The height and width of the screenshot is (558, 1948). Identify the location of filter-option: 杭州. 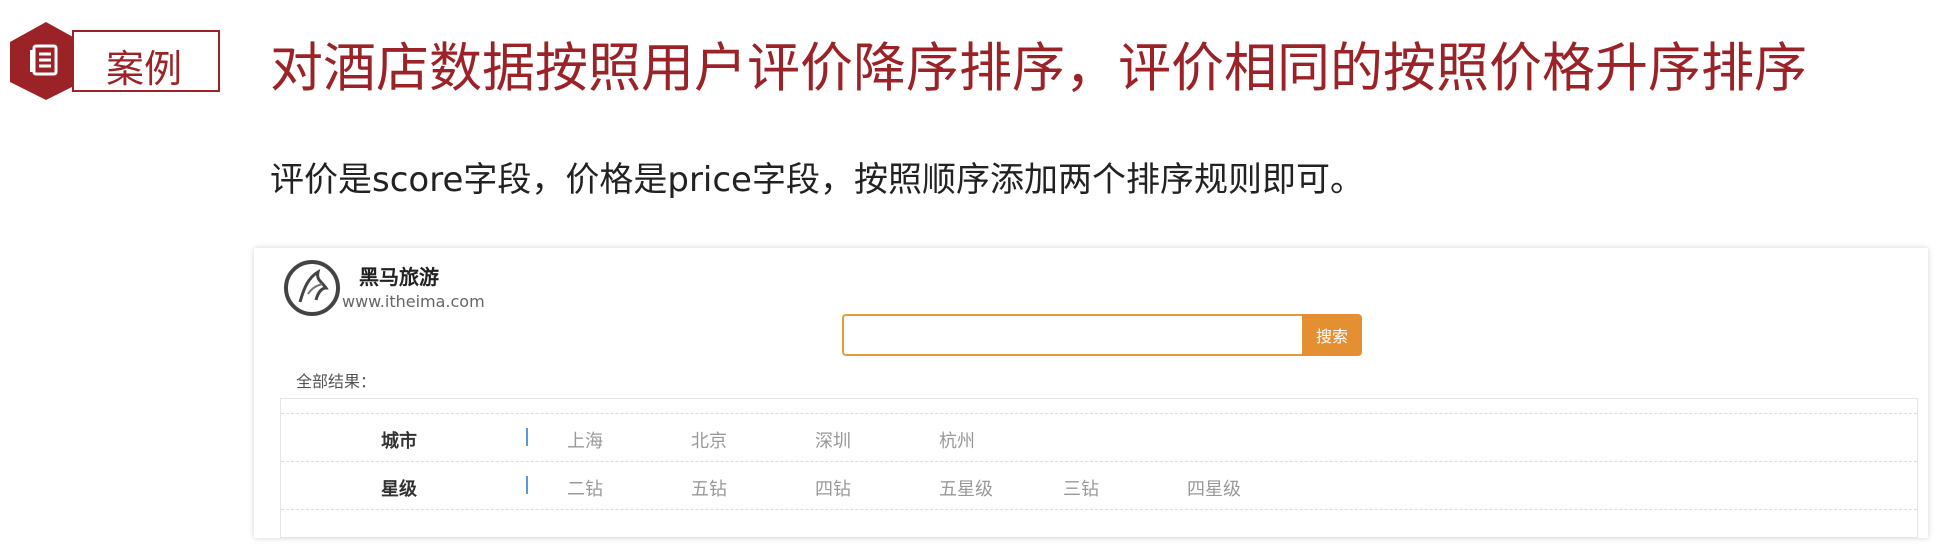
(957, 440).